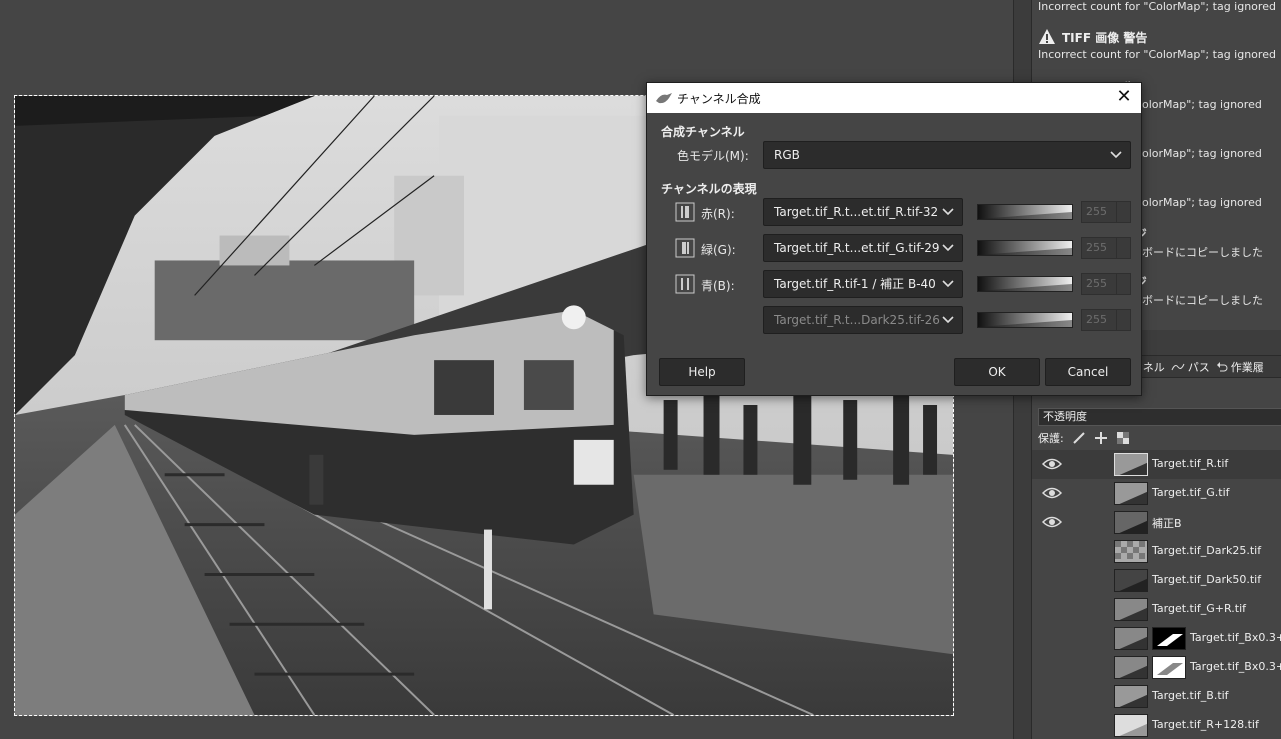 This screenshot has width=1281, height=739. Describe the element at coordinates (1025, 320) in the screenshot. I see `channel-alpha-ramp` at that location.